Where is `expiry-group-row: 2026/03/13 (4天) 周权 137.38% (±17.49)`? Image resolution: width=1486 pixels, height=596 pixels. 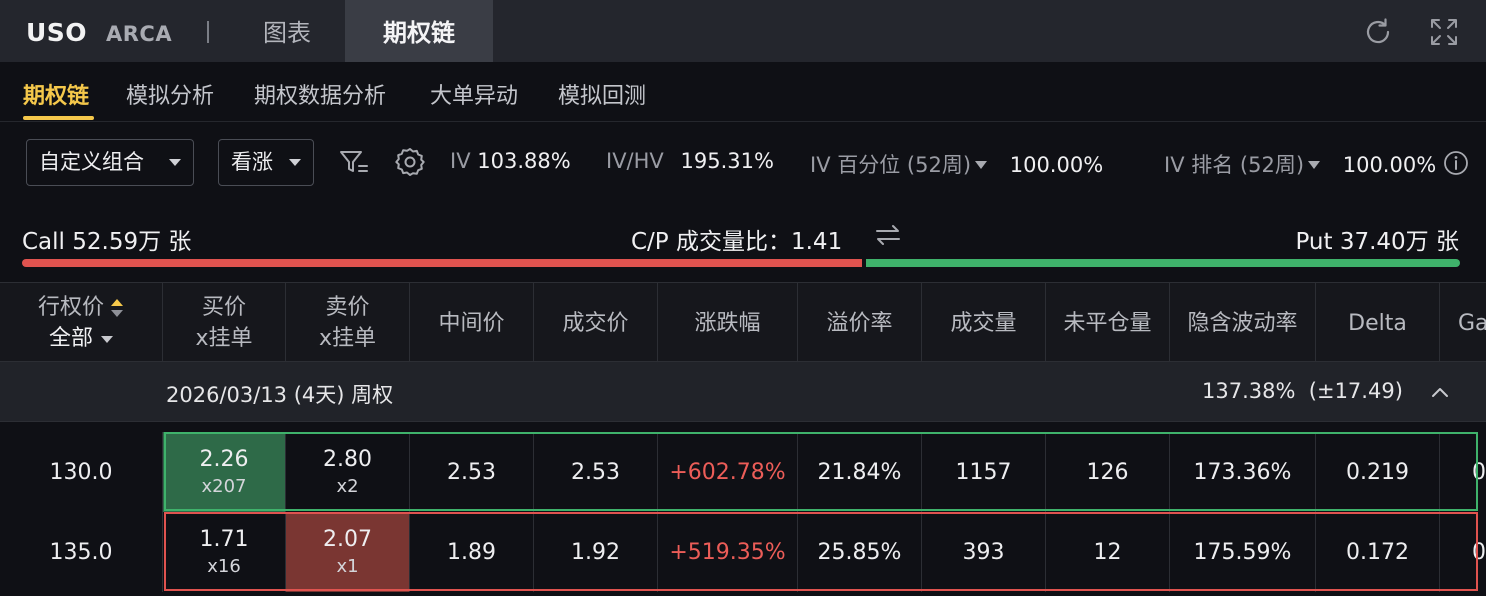
expiry-group-row: 2026/03/13 (4天) 周权 137.38% (±17.49) is located at coordinates (743, 392).